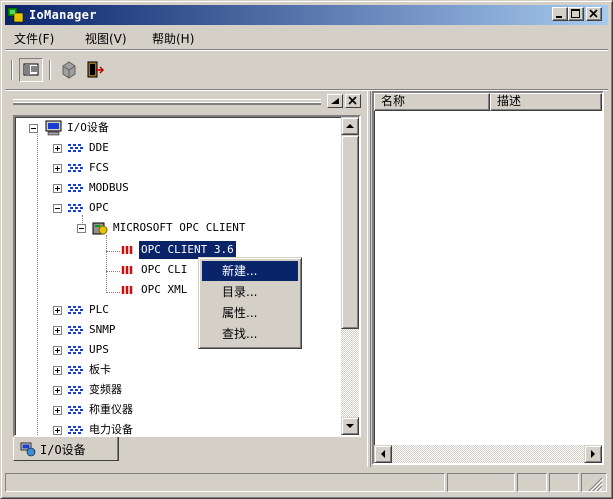  Describe the element at coordinates (350, 232) in the screenshot. I see `scroll-thumb` at that location.